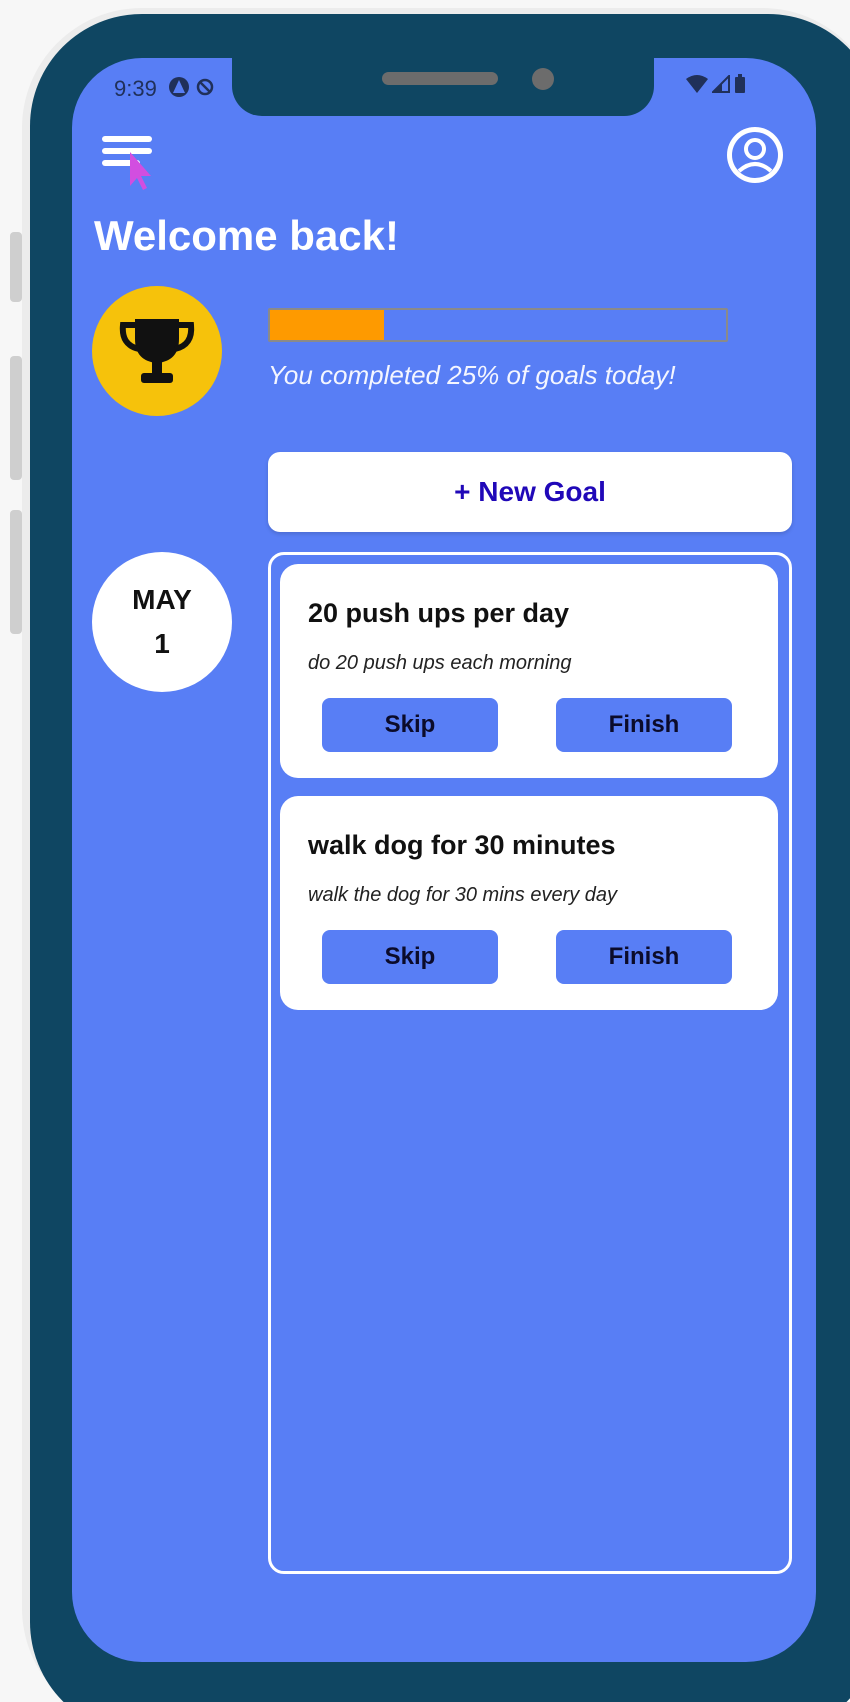  I want to click on trophy-badge, so click(157, 351).